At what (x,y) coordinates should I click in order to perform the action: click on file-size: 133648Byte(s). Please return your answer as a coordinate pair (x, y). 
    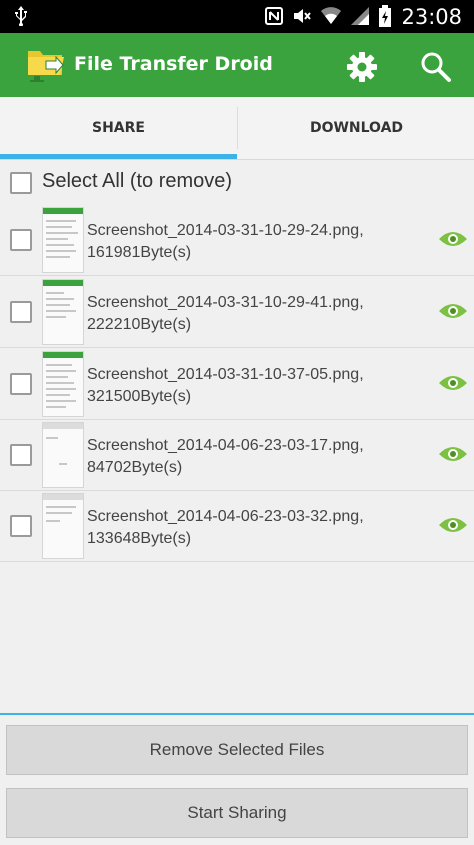
    Looking at the image, I should click on (139, 538).